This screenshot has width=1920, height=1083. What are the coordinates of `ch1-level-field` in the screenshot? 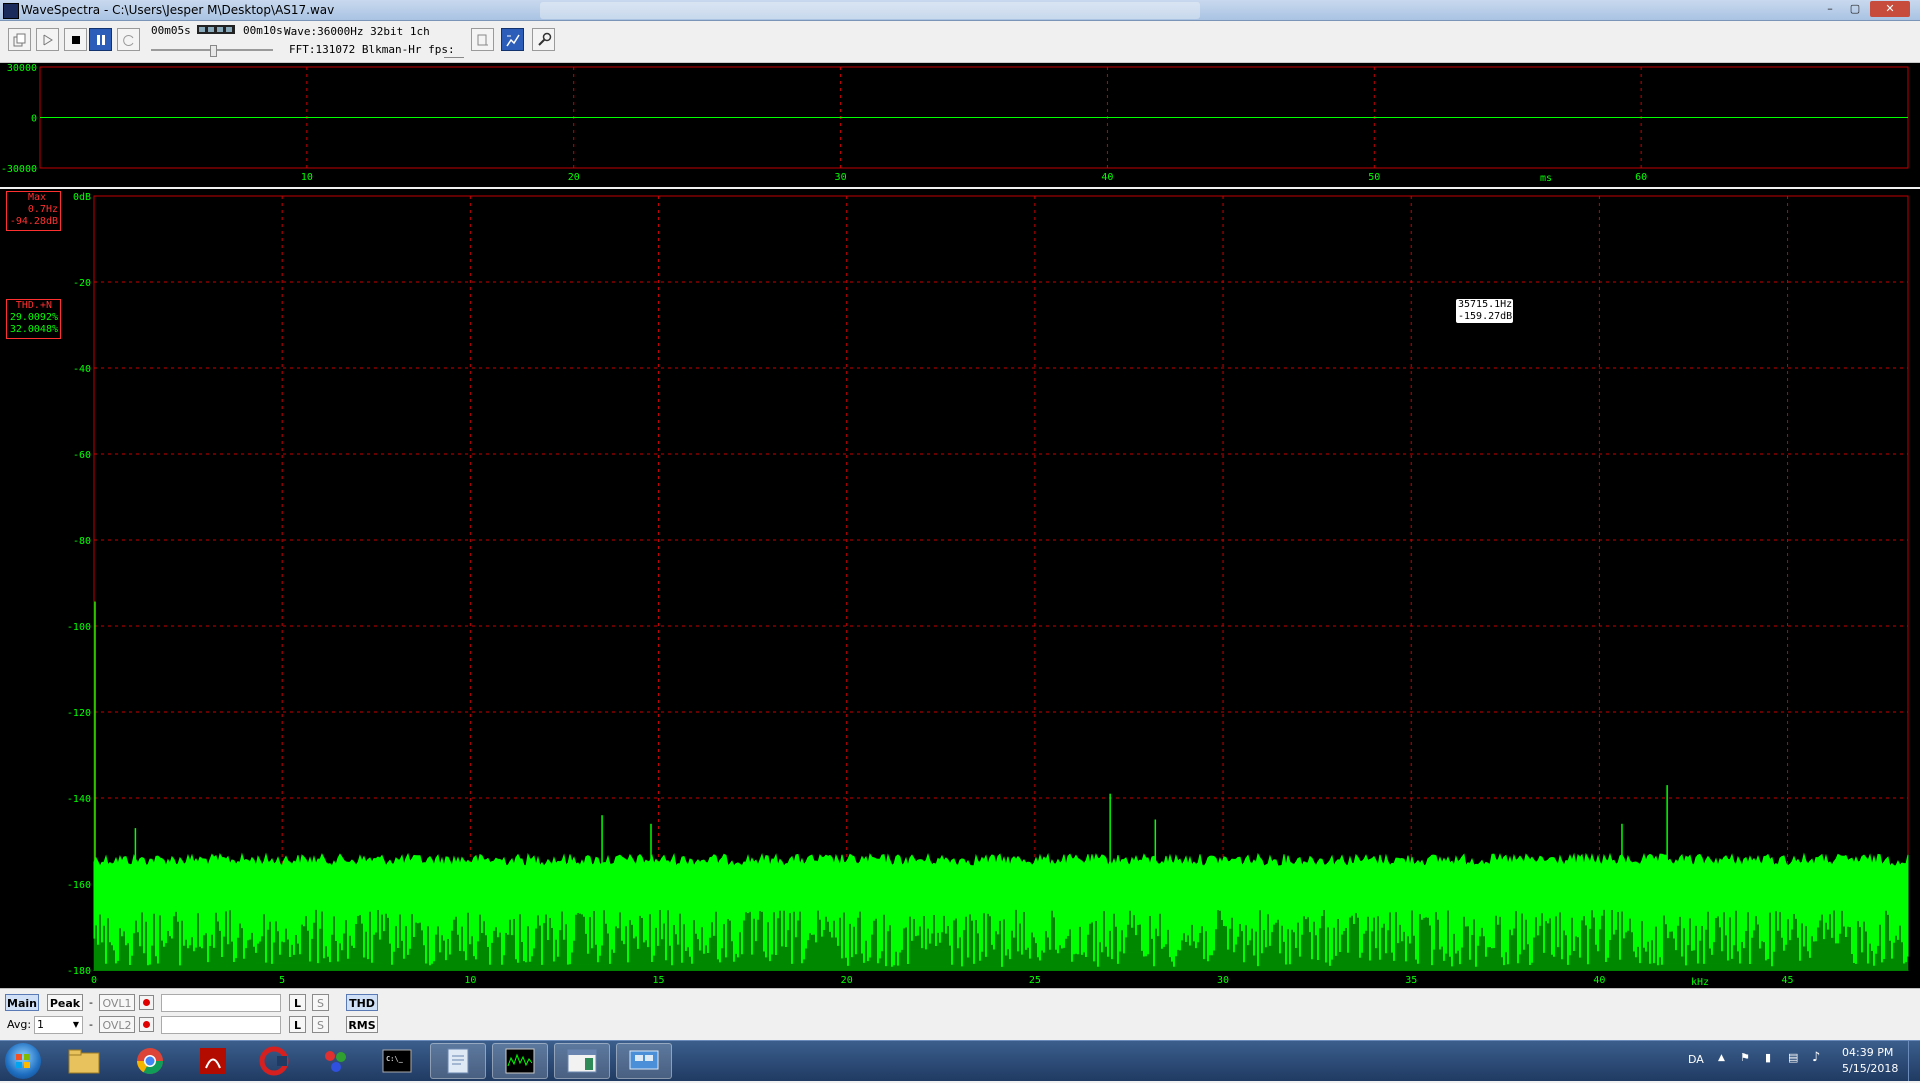 It's located at (221, 1003).